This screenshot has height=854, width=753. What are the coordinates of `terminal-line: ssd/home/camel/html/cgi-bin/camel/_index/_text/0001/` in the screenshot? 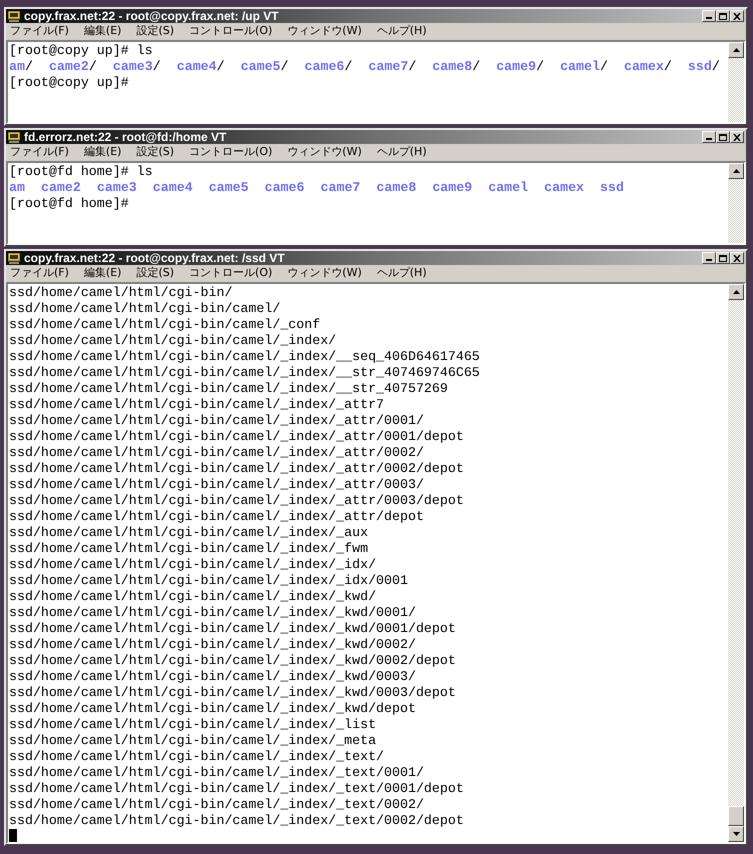 It's located at (216, 773).